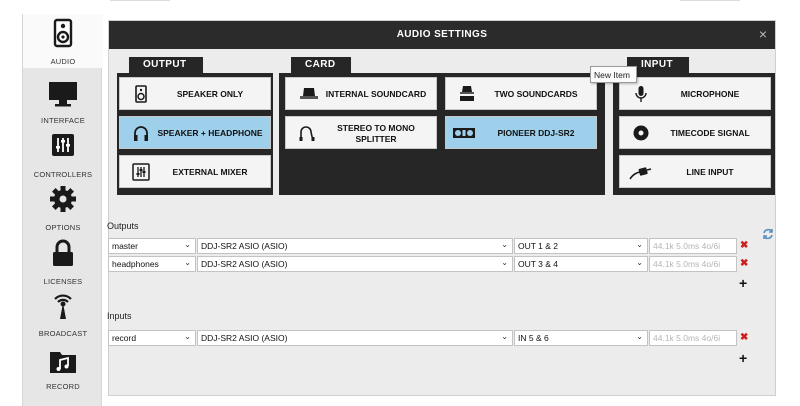  I want to click on laptop-icon, so click(309, 93).